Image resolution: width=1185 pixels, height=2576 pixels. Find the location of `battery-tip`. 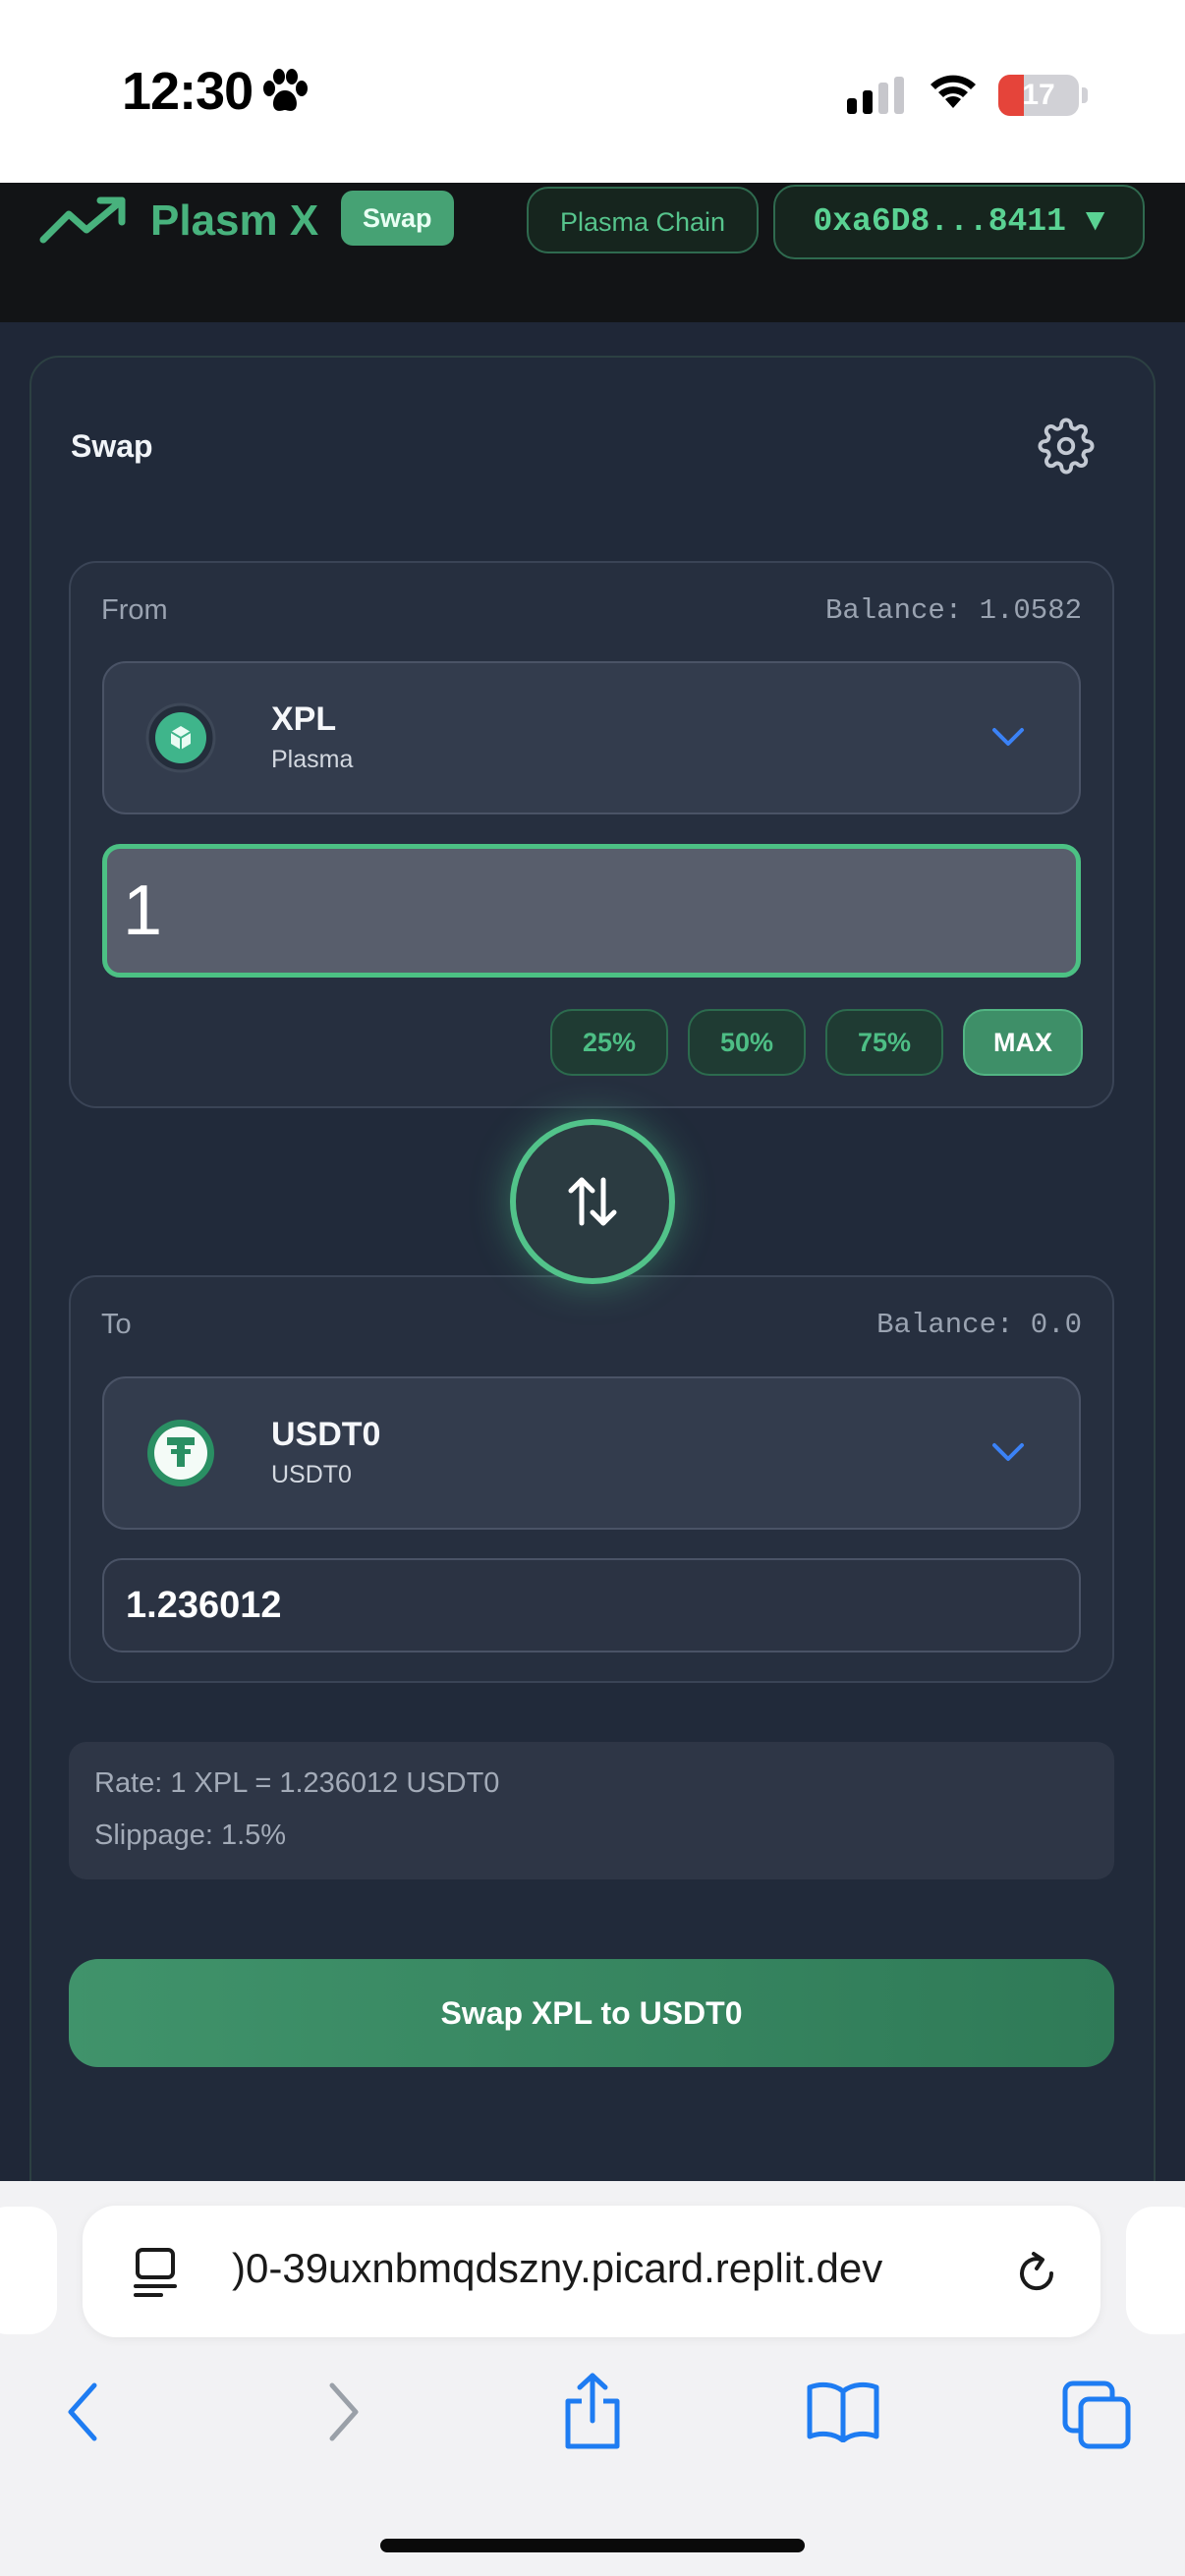

battery-tip is located at coordinates (1085, 95).